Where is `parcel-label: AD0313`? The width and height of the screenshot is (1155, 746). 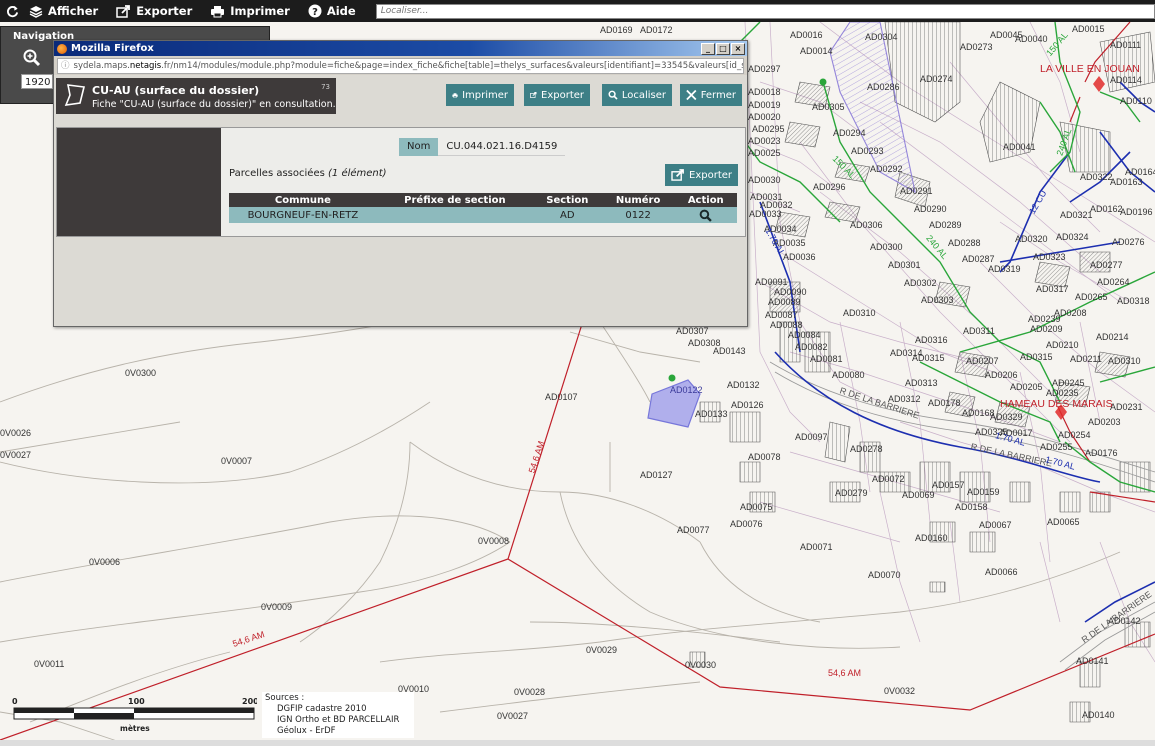
parcel-label: AD0313 is located at coordinates (921, 383).